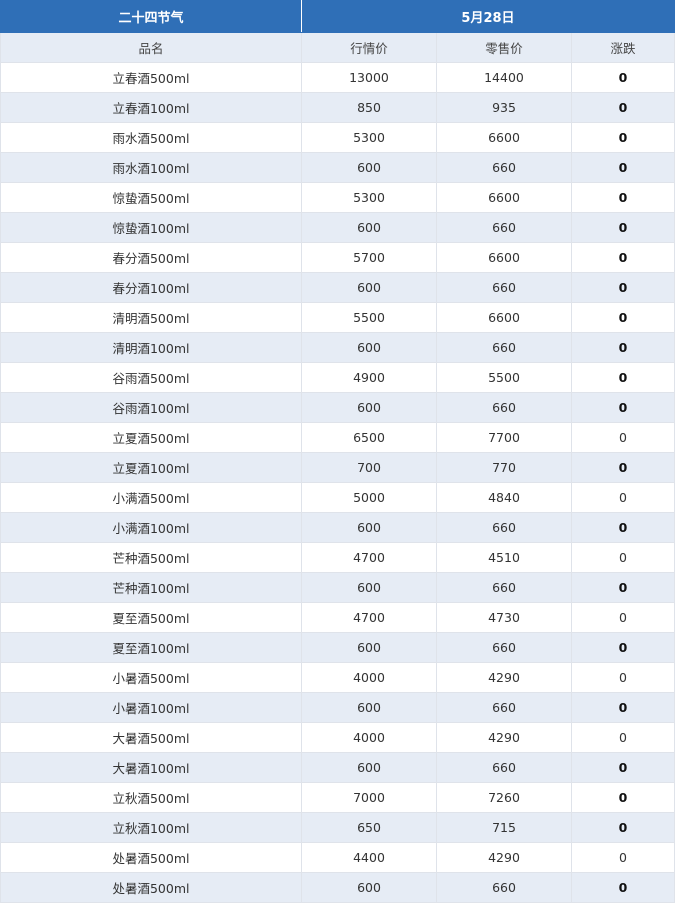  I want to click on product-name-cell: 春分酒100ml, so click(151, 287).